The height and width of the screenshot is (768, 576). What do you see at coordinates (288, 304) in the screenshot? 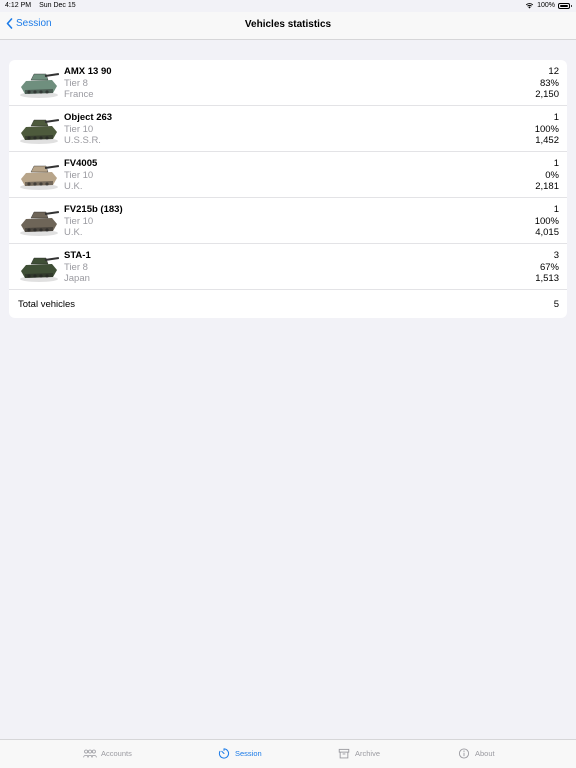
I see `total-vehicles-row: Total vehicles 5` at bounding box center [288, 304].